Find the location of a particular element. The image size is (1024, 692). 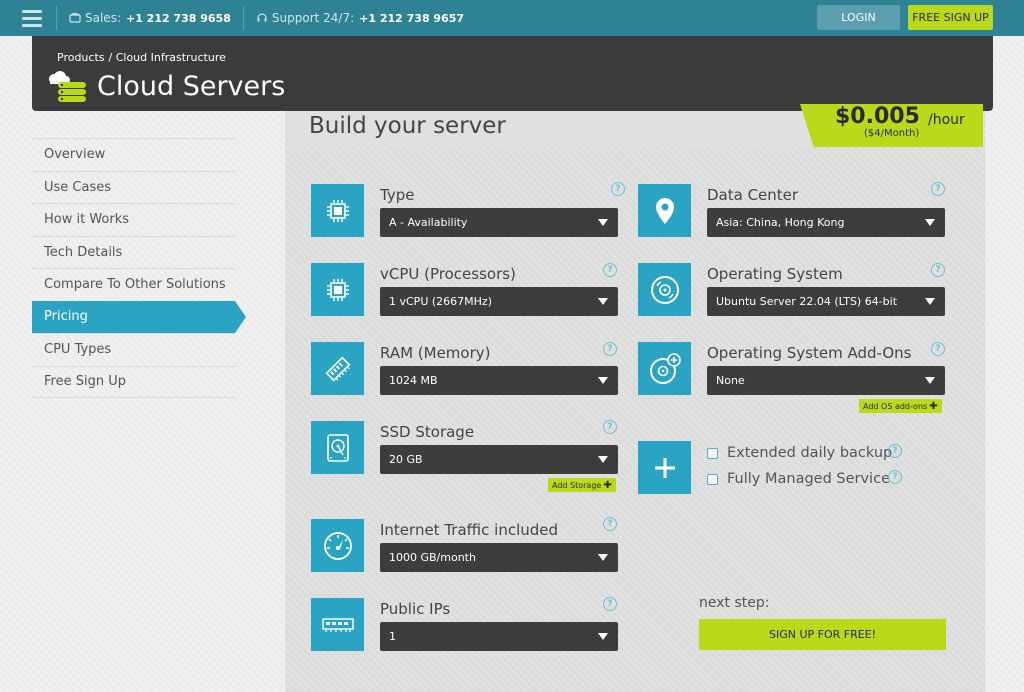

sign-up-free-button: SIGN UP FOR FREE! is located at coordinates (822, 634).